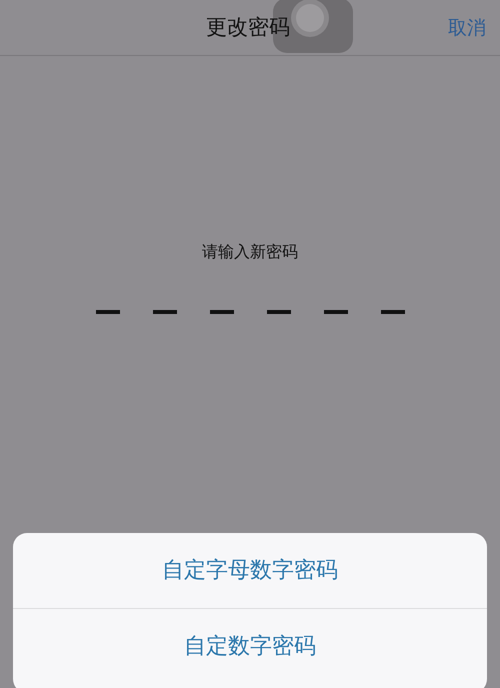 This screenshot has width=500, height=688. I want to click on sheet-option: 自定字母数字密码, so click(250, 570).